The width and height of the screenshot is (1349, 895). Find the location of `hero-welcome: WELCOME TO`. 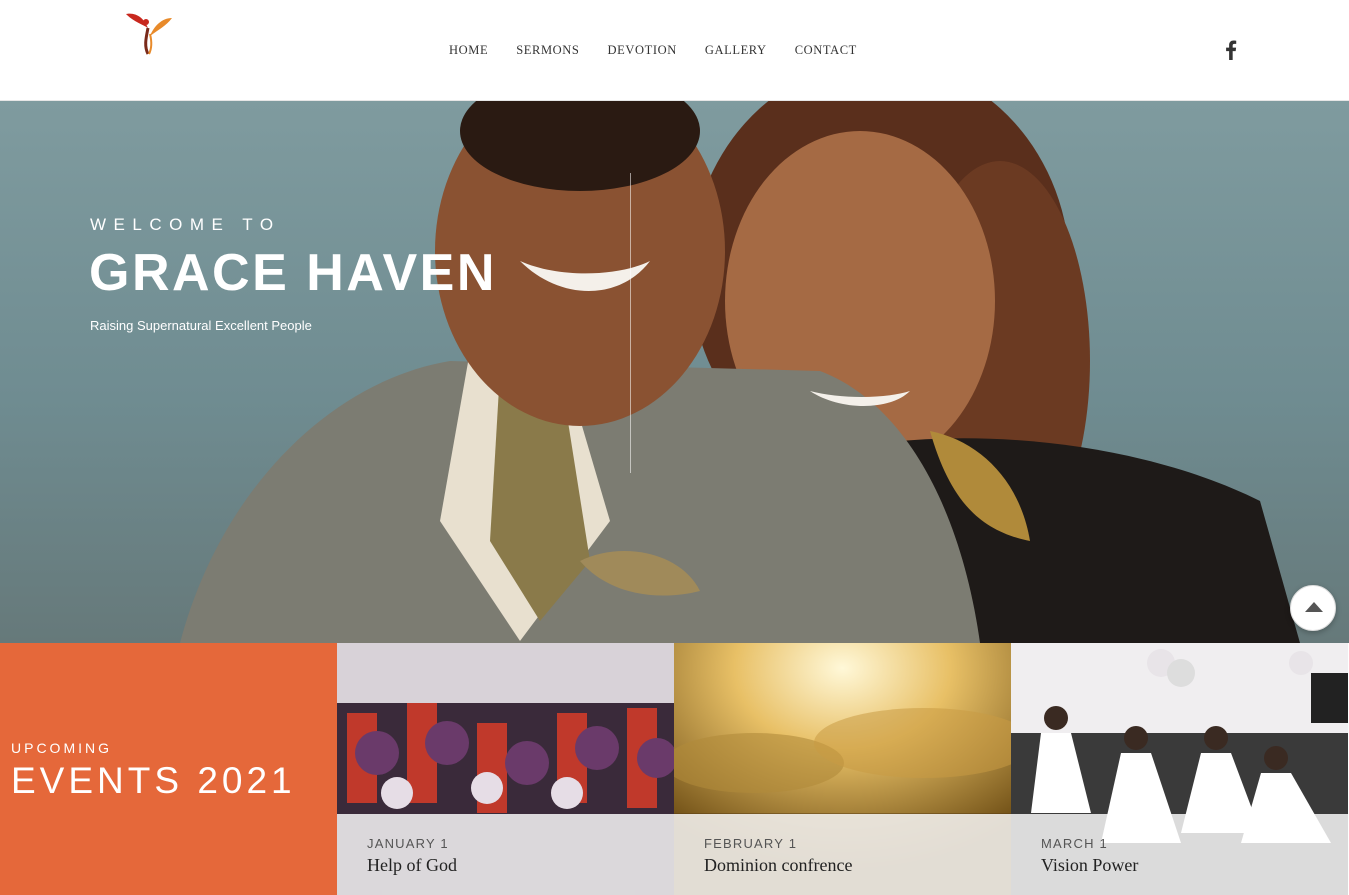

hero-welcome: WELCOME TO is located at coordinates (185, 224).